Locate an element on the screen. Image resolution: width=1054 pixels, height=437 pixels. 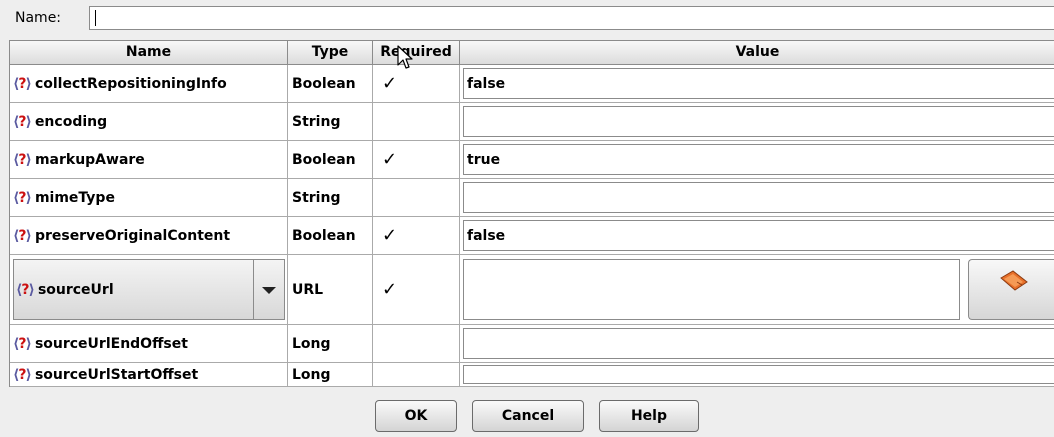
table-row: ⟨?⟩ mimeType String is located at coordinates (532, 198).